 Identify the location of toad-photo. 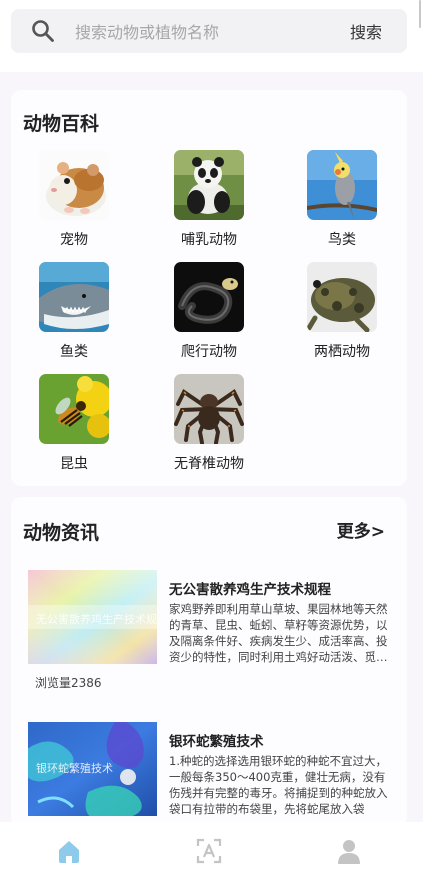
(342, 297).